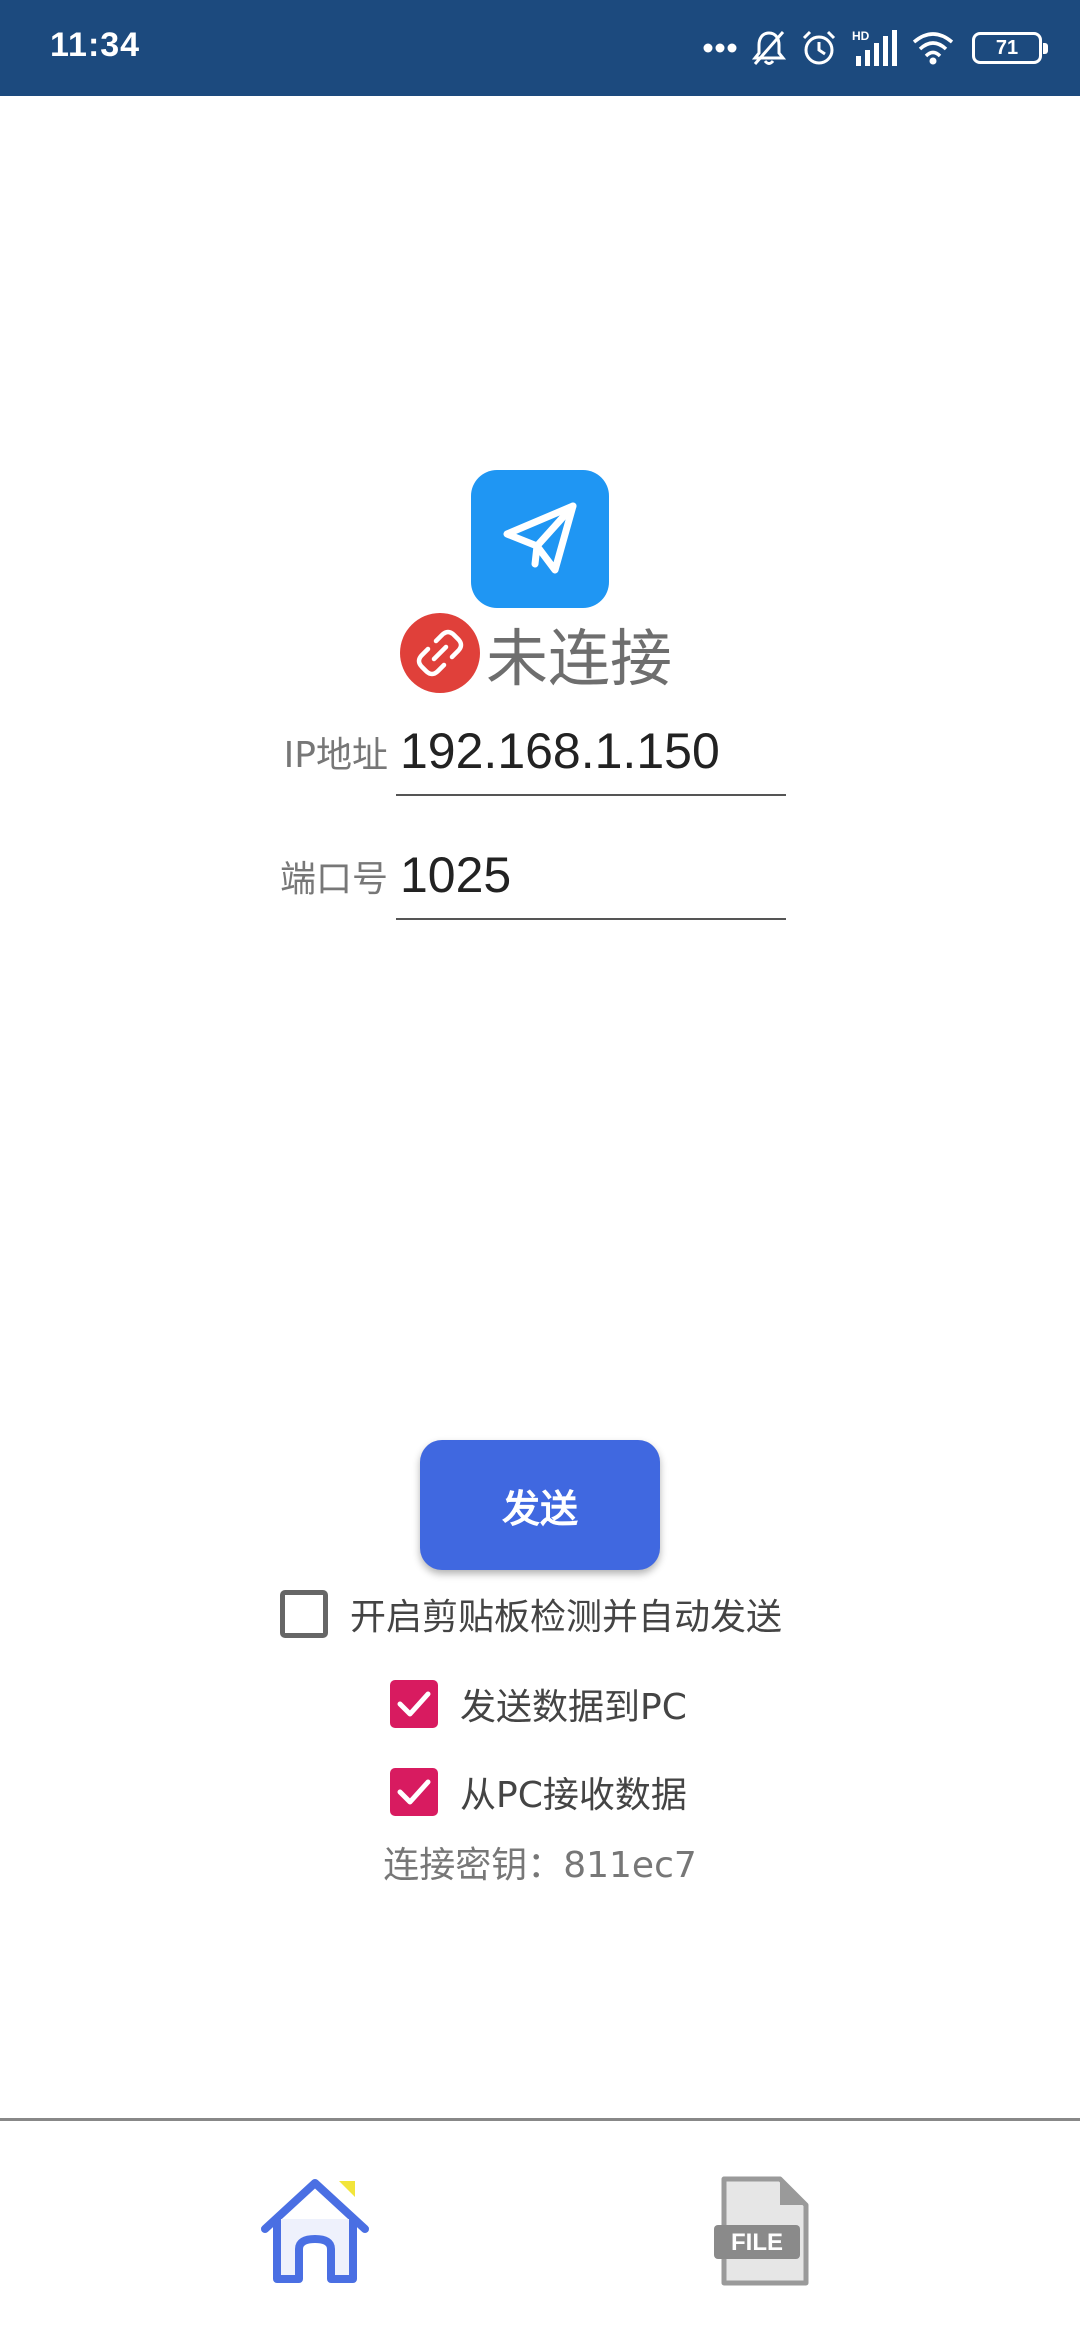  I want to click on connection-status-text: 未连接, so click(579, 658).